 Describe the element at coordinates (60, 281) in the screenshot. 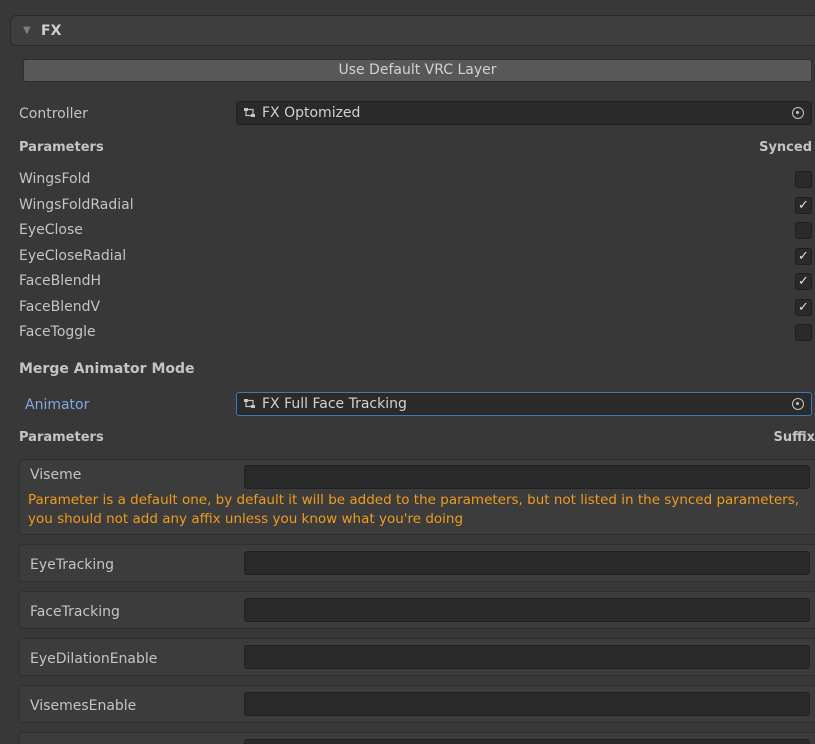

I see `parameter-name: FaceBlendH` at that location.